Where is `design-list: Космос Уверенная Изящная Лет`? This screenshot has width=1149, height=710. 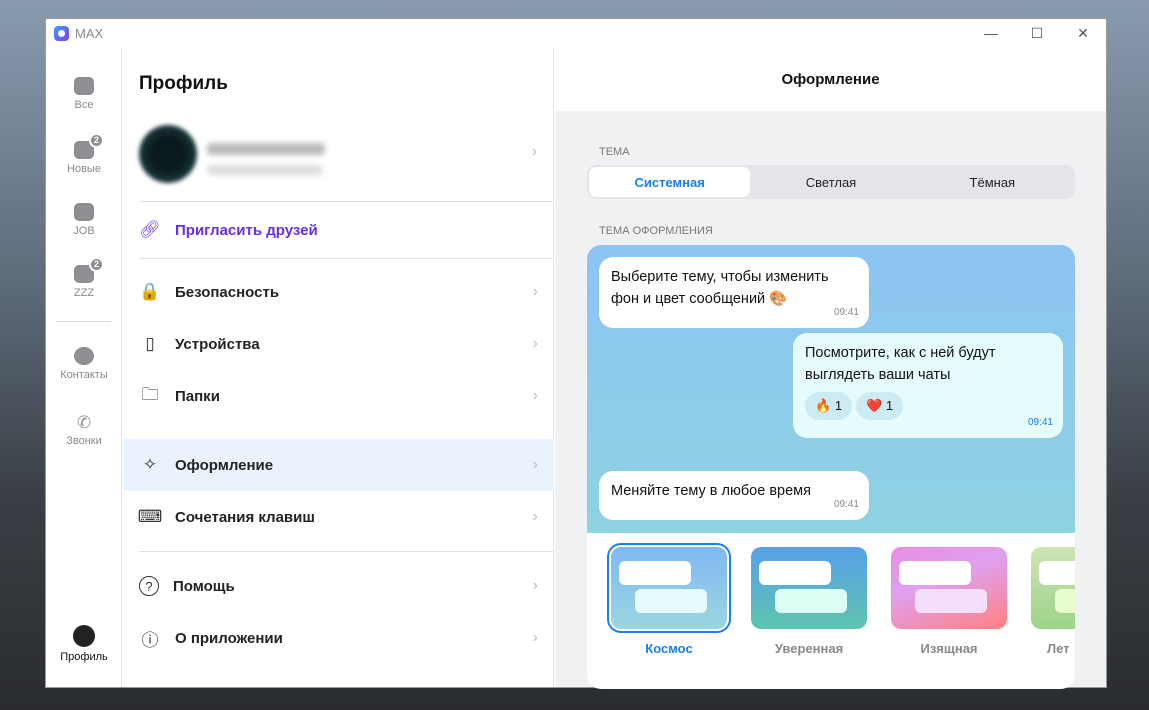 design-list: Космос Уверенная Изящная Лет is located at coordinates (841, 599).